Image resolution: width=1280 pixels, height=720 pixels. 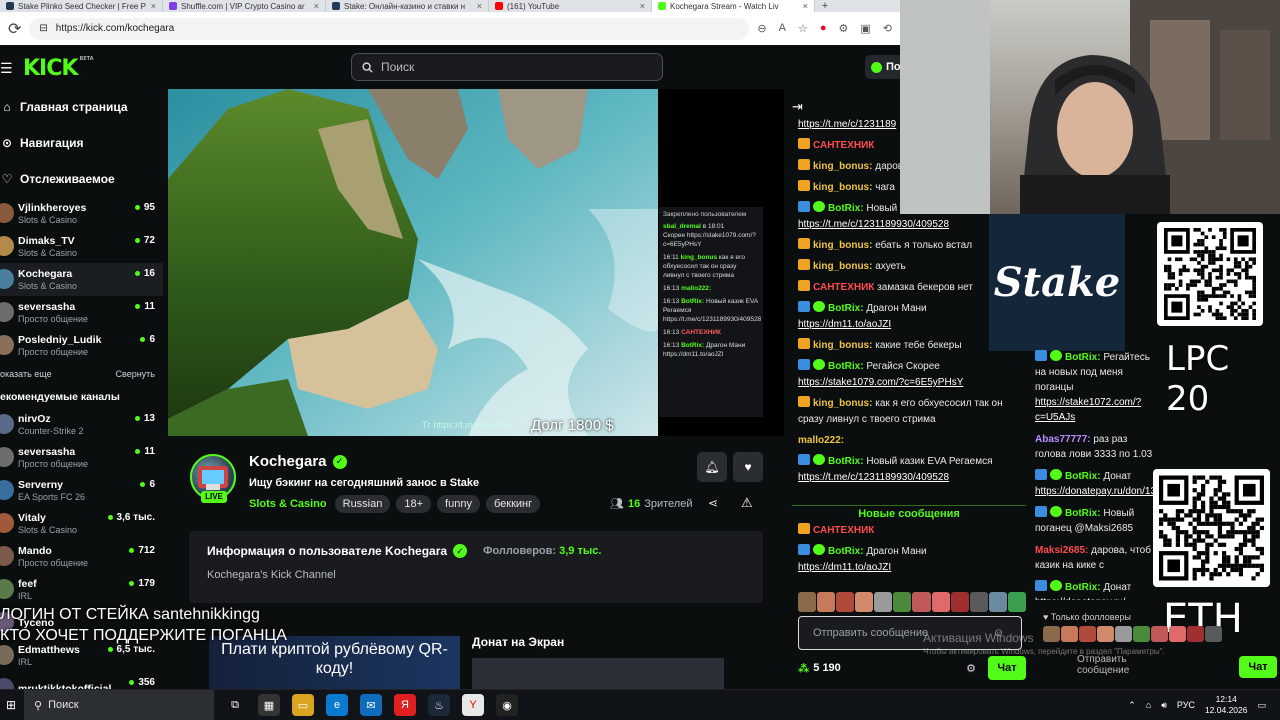 What do you see at coordinates (407, 6) in the screenshot?
I see `browser-tab: Stake: Онлайн-казино и ставки н ×` at bounding box center [407, 6].